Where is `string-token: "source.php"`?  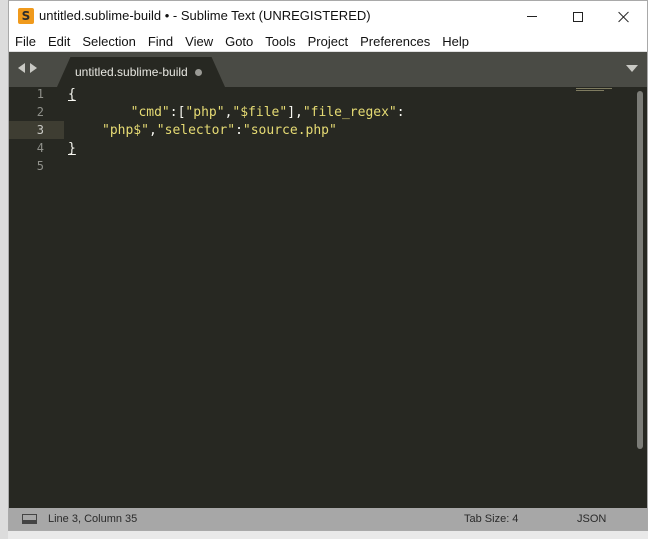
string-token: "source.php" is located at coordinates (289, 130).